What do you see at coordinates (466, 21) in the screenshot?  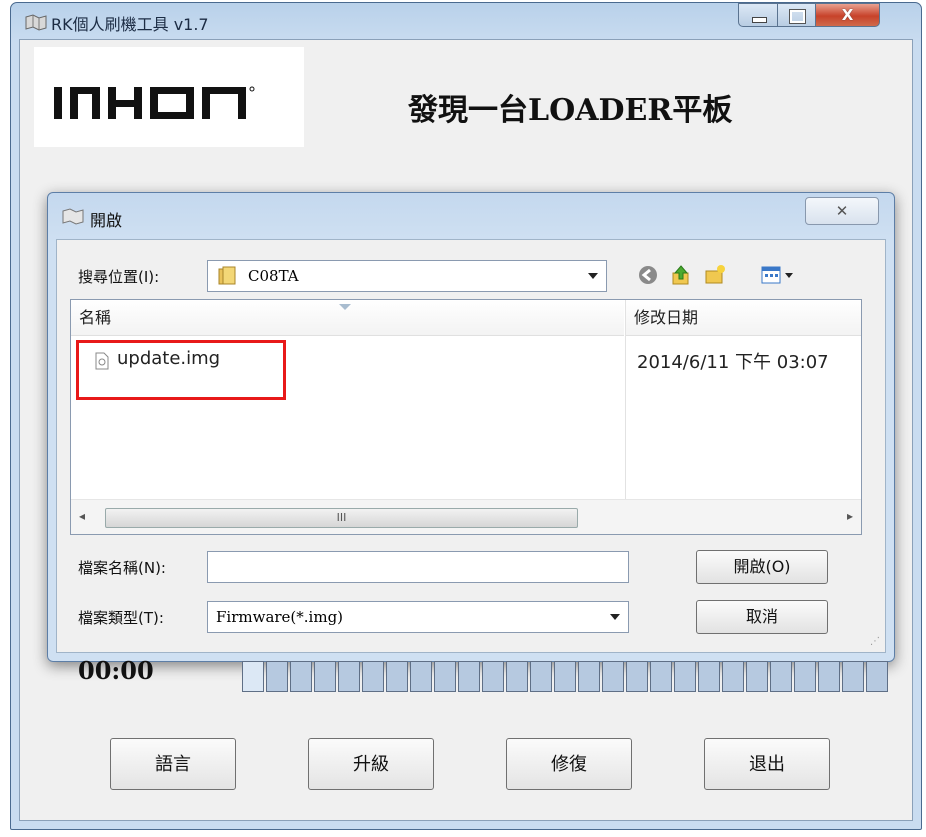 I see `title-bar: RK個人刷機工具 v1.7 X` at bounding box center [466, 21].